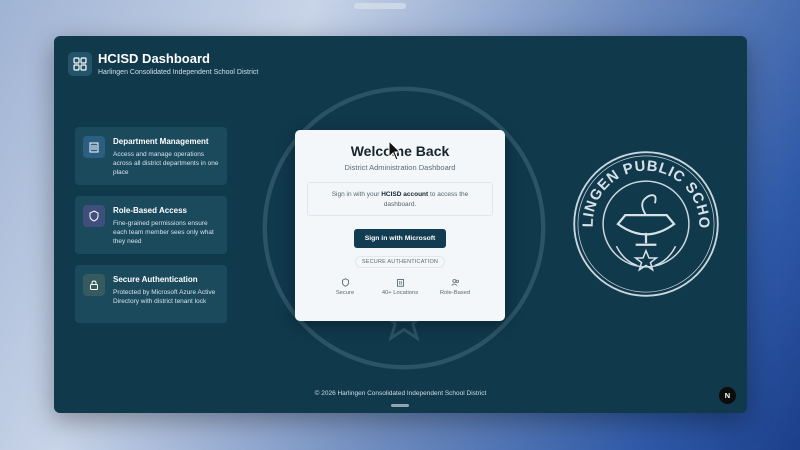 The image size is (800, 450). Describe the element at coordinates (400, 293) in the screenshot. I see `login-feature-label: 40+ Locations` at that location.